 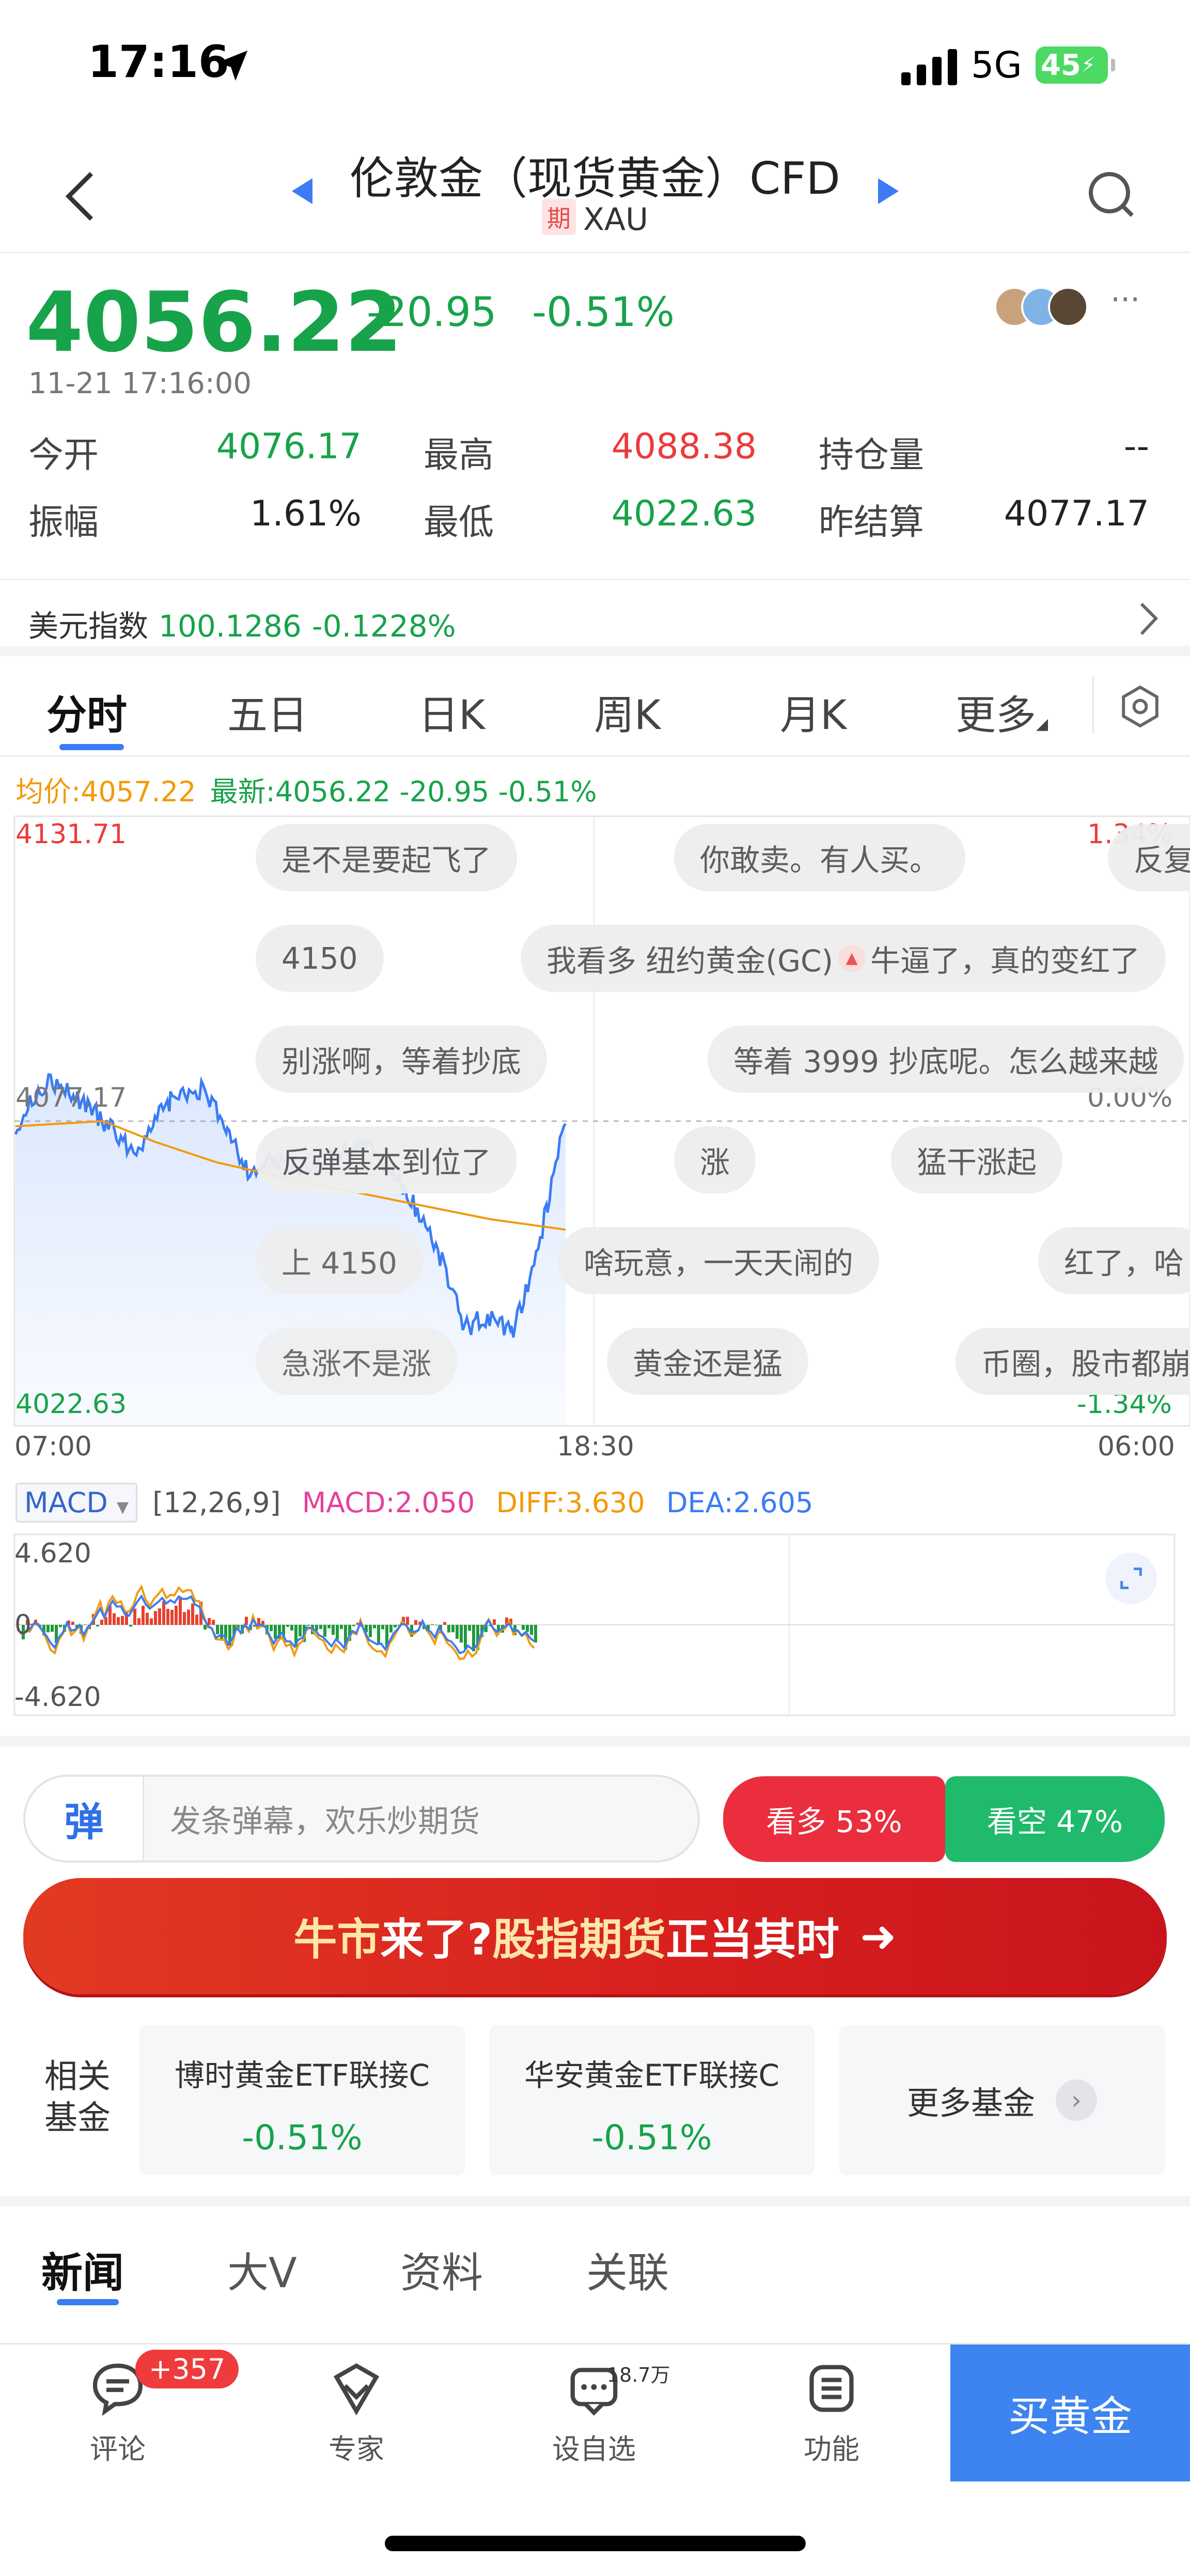 I want to click on nav-functions-label: 功能, so click(x=831, y=2449).